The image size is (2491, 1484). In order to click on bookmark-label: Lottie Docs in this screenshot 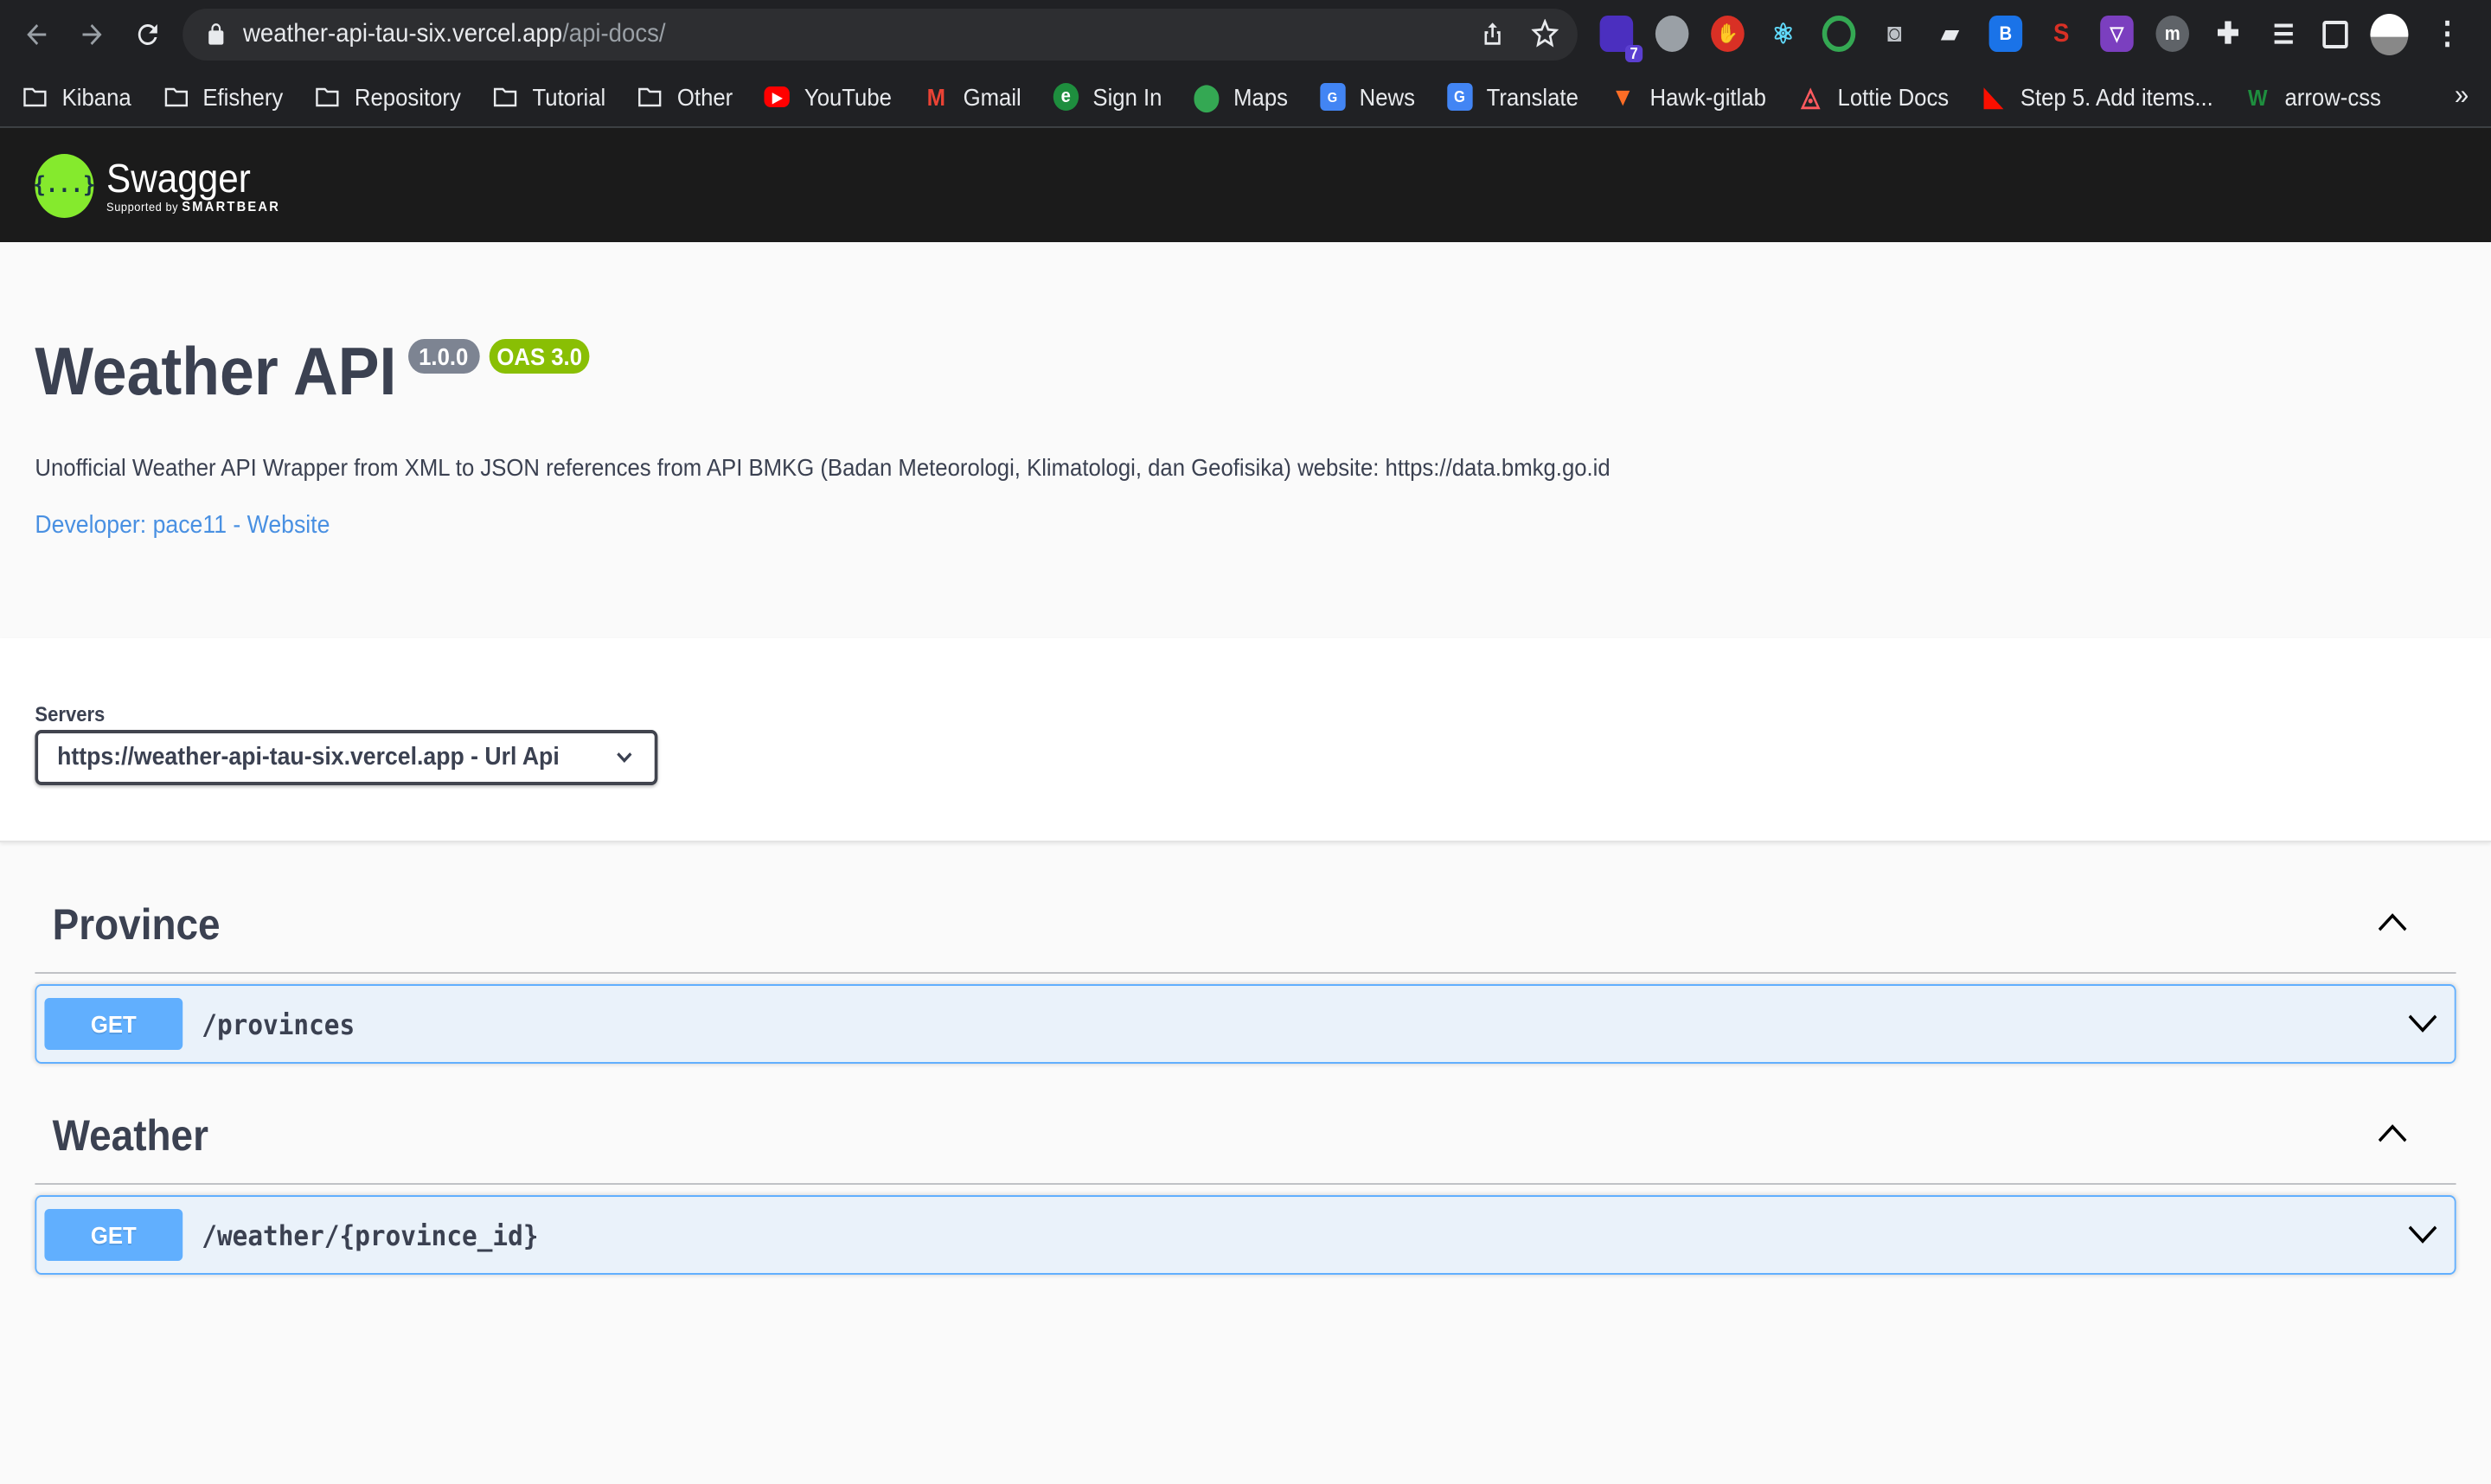, I will do `click(1894, 97)`.